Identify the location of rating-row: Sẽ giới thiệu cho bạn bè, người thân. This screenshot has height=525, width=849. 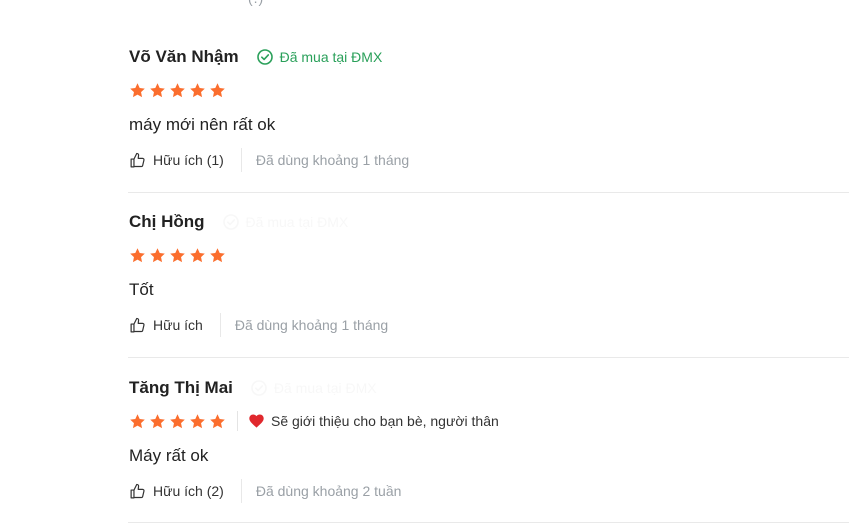
(489, 421).